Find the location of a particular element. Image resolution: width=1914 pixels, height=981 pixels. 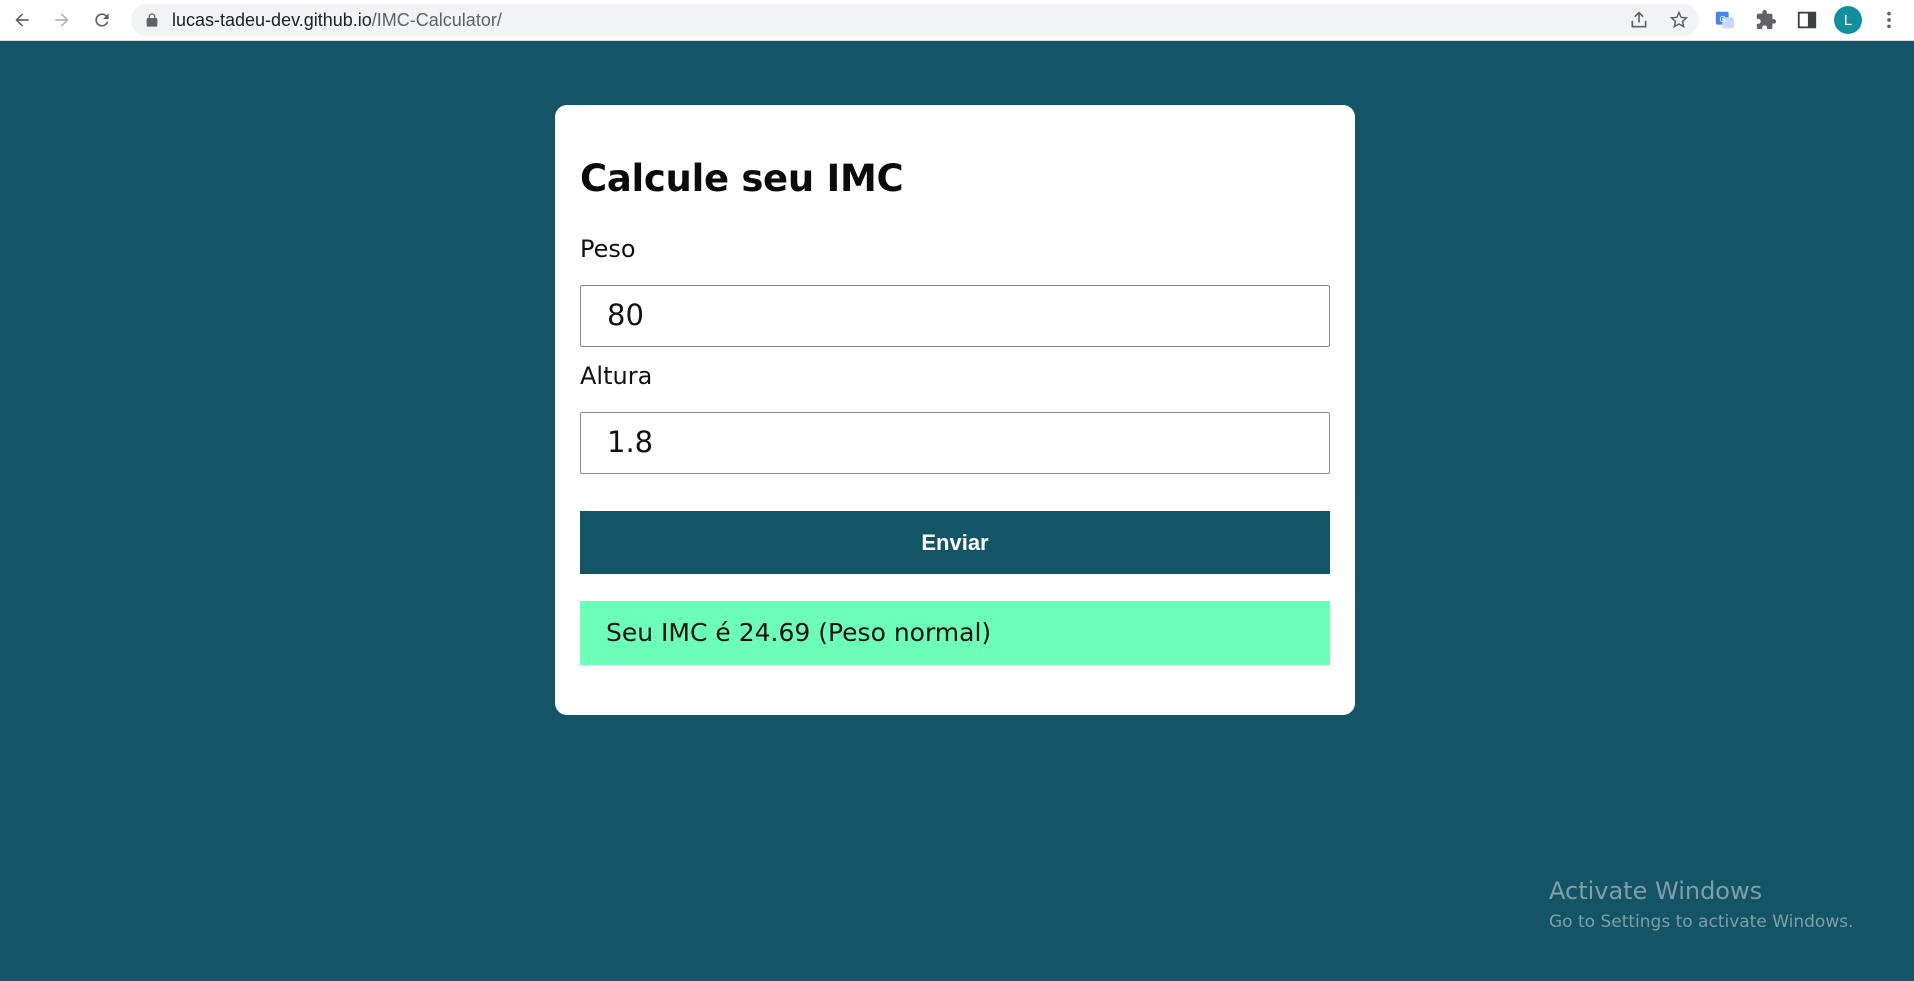

bookmark-button is located at coordinates (1679, 20).